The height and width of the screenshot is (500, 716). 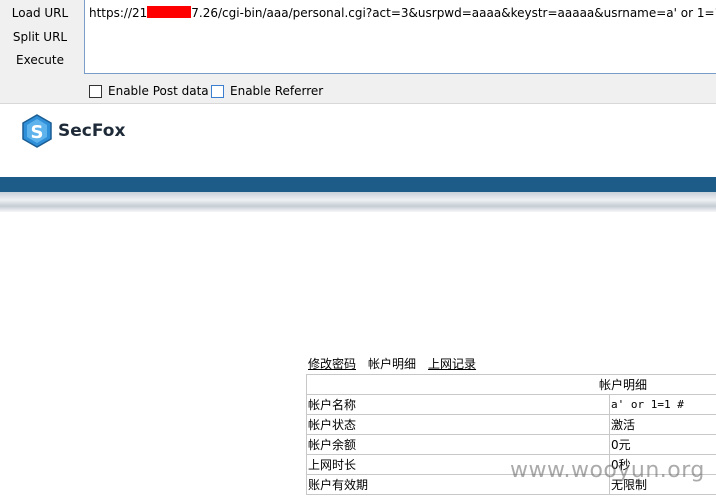 I want to click on table-row: 帐户状态 激活, so click(x=511, y=424).